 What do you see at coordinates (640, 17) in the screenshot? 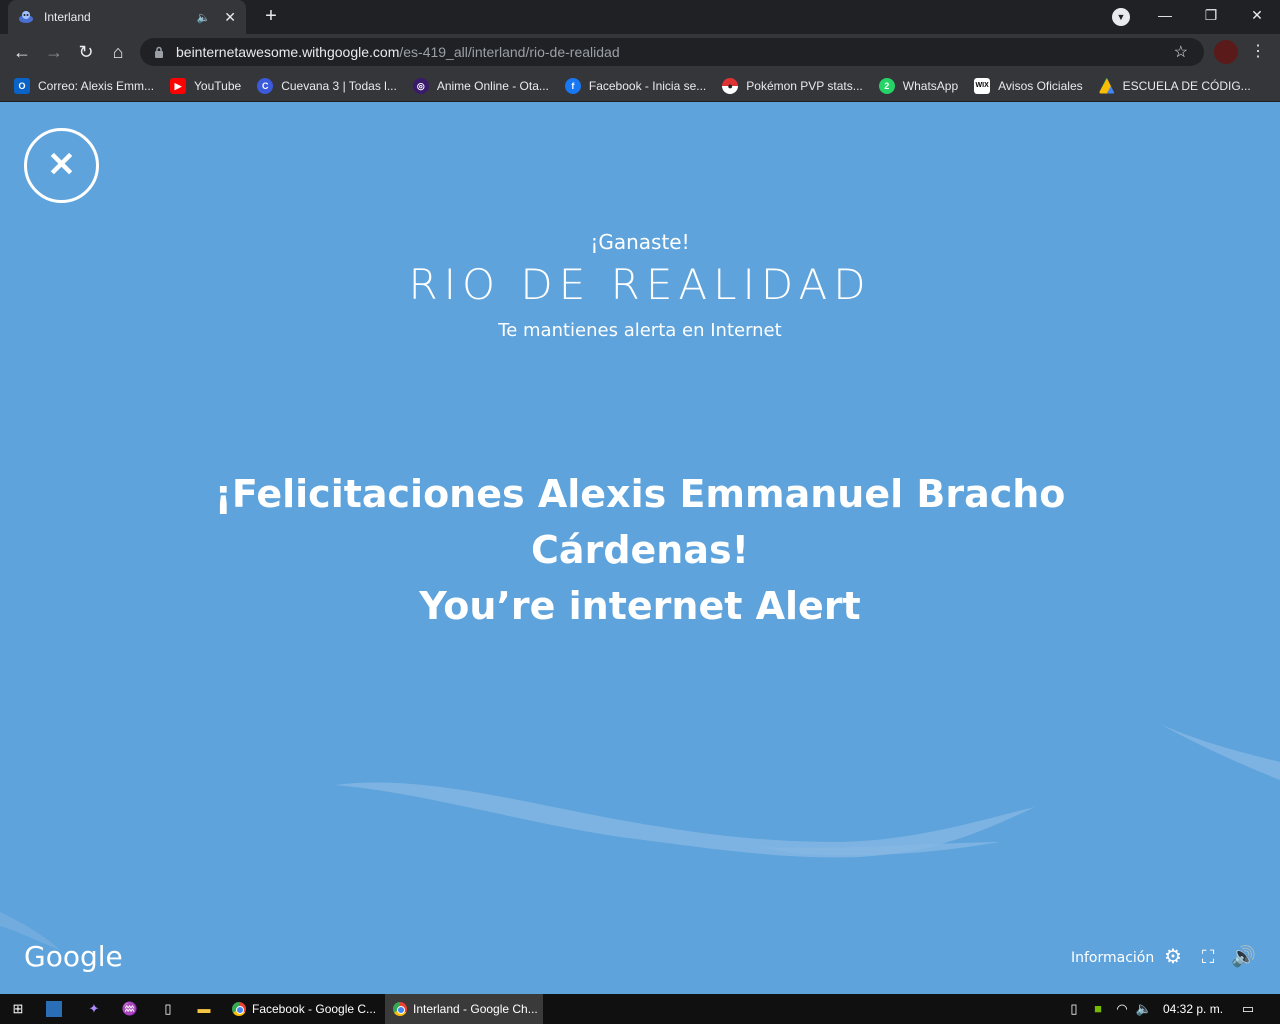
I see `tab-strip: Interland 🔈 ✕ + ▼ — ❐ ✕` at bounding box center [640, 17].